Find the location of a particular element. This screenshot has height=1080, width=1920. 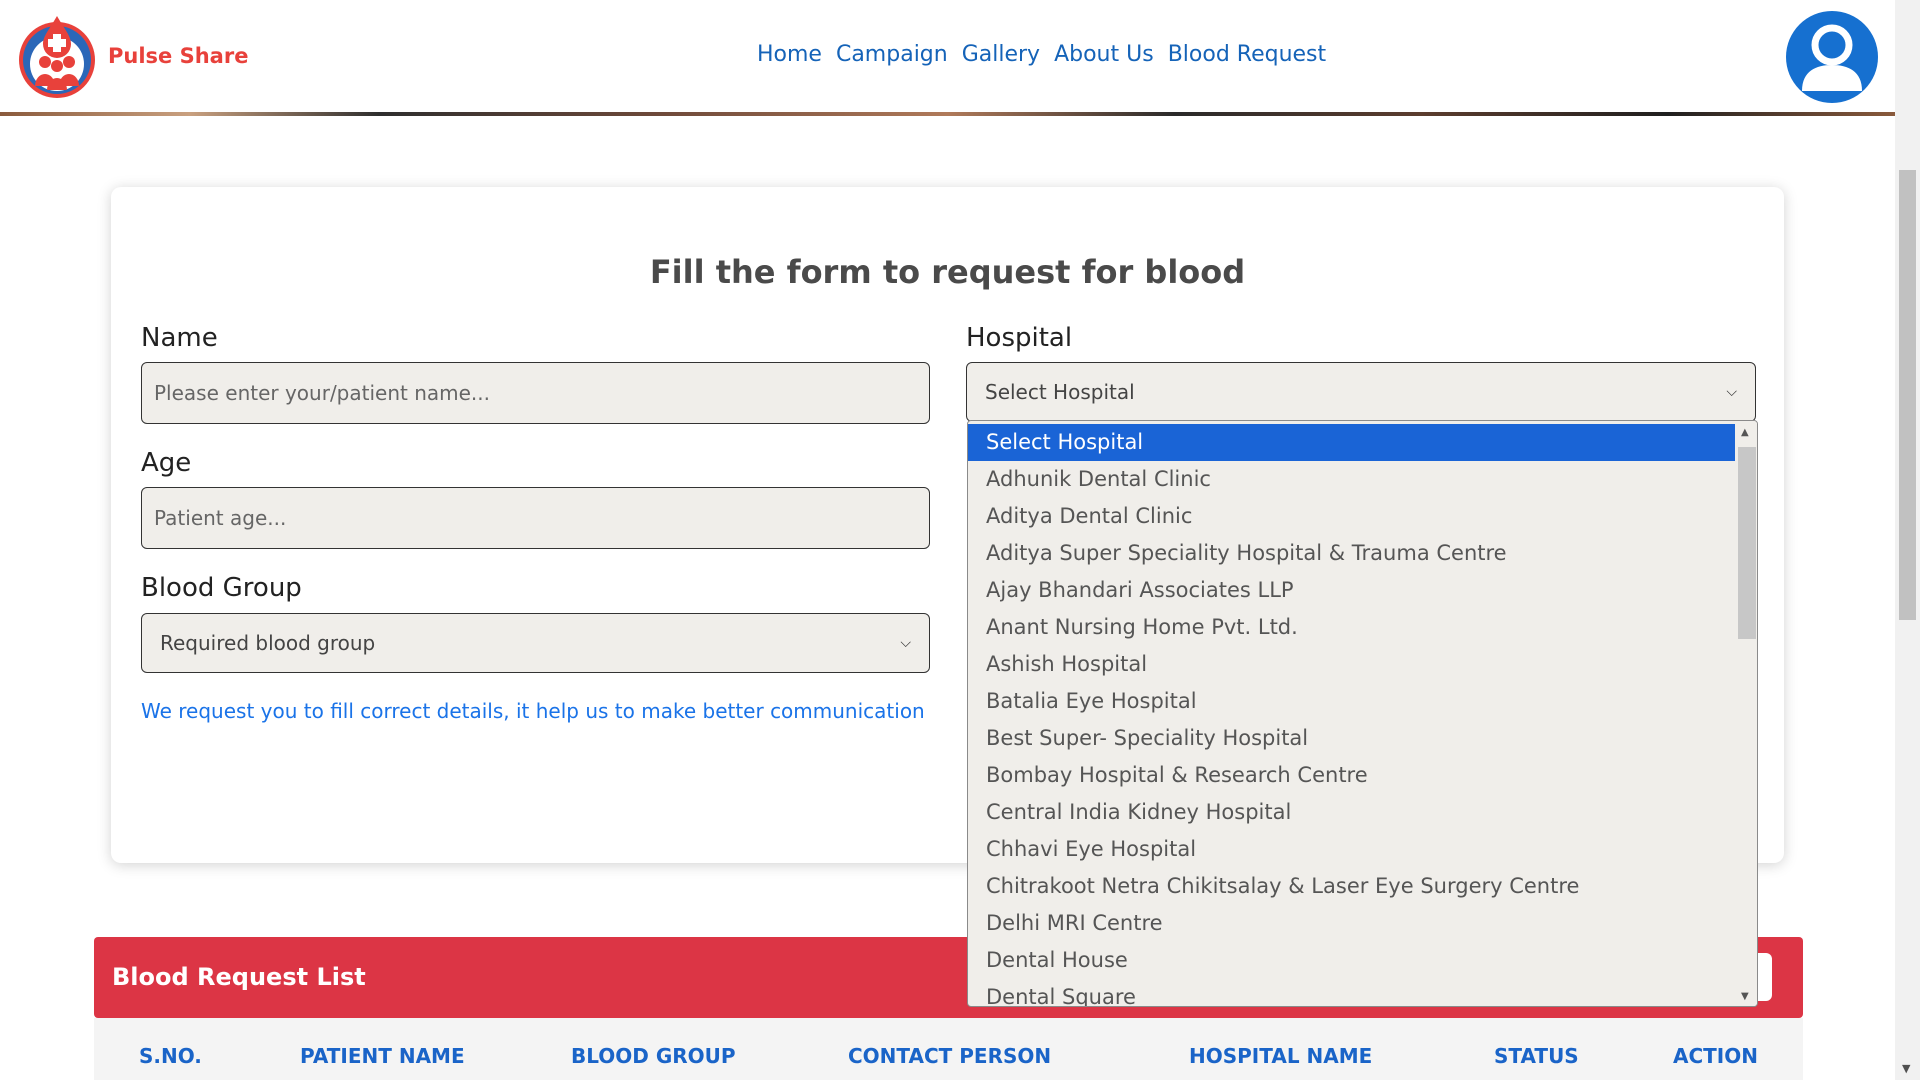

column-blood-group: BLOOD GROUP is located at coordinates (653, 1056).